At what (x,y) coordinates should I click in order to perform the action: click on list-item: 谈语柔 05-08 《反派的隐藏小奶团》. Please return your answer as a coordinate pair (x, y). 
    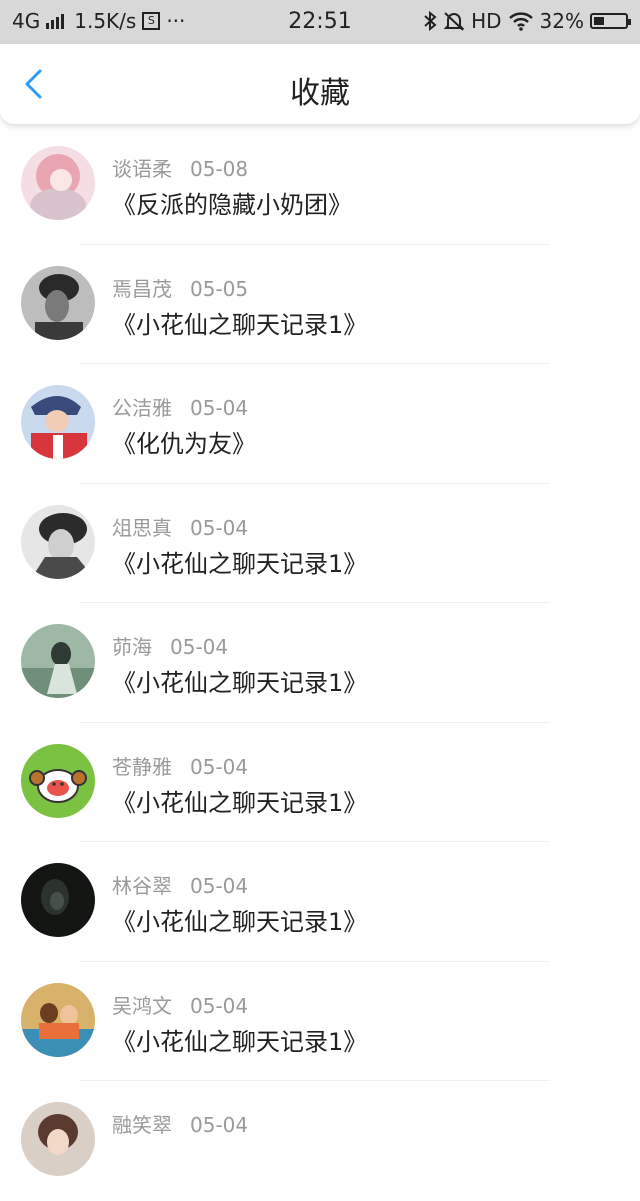
    Looking at the image, I should click on (320, 185).